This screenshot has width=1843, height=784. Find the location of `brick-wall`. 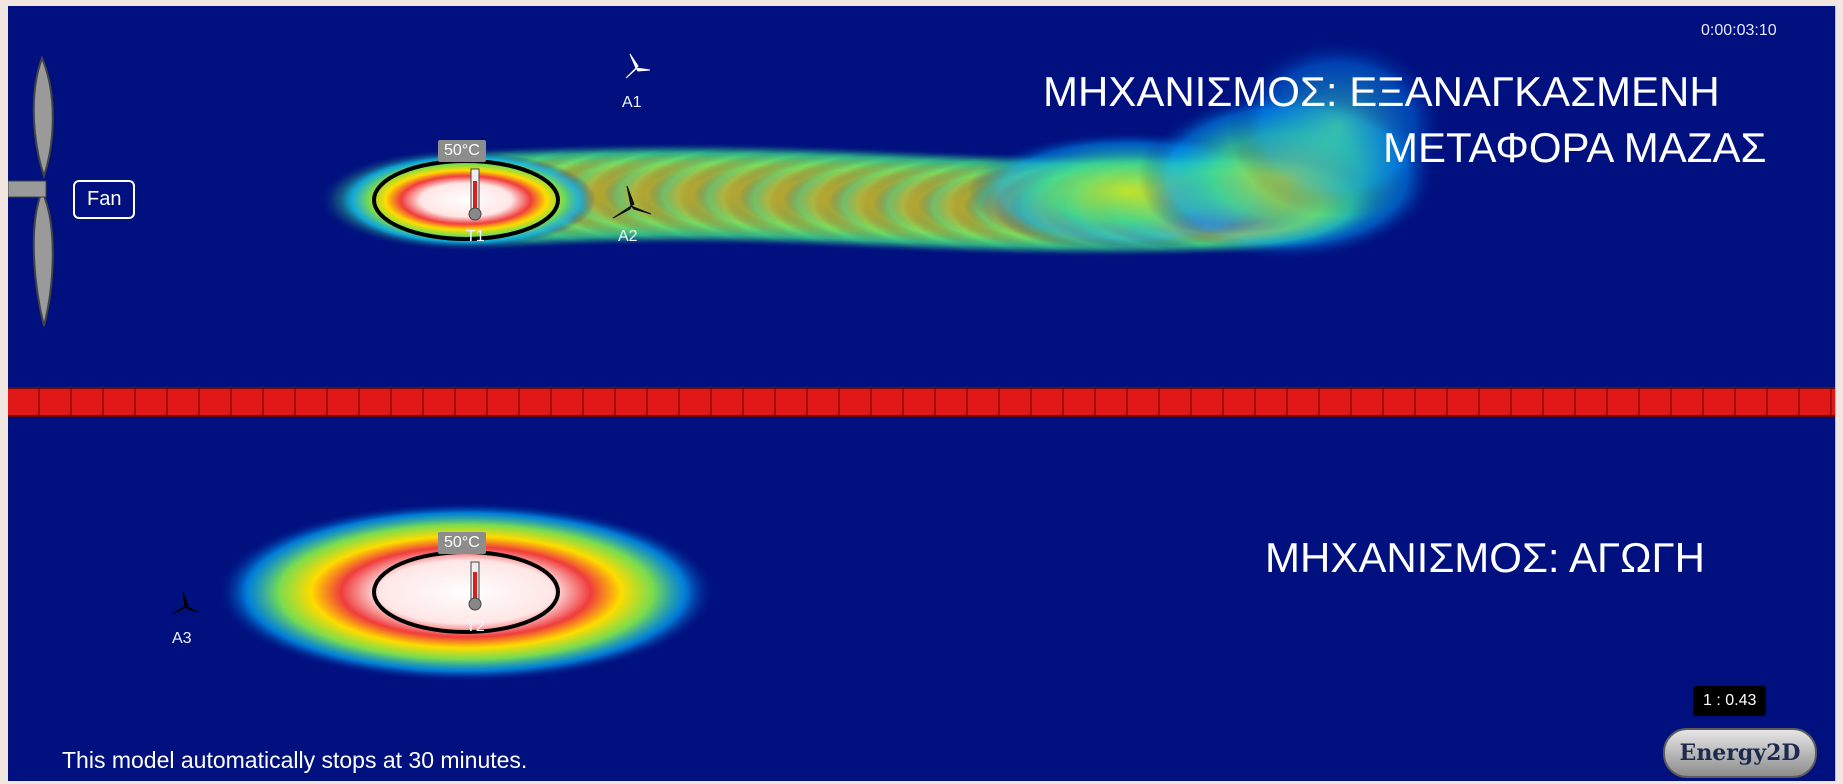

brick-wall is located at coordinates (921, 402).